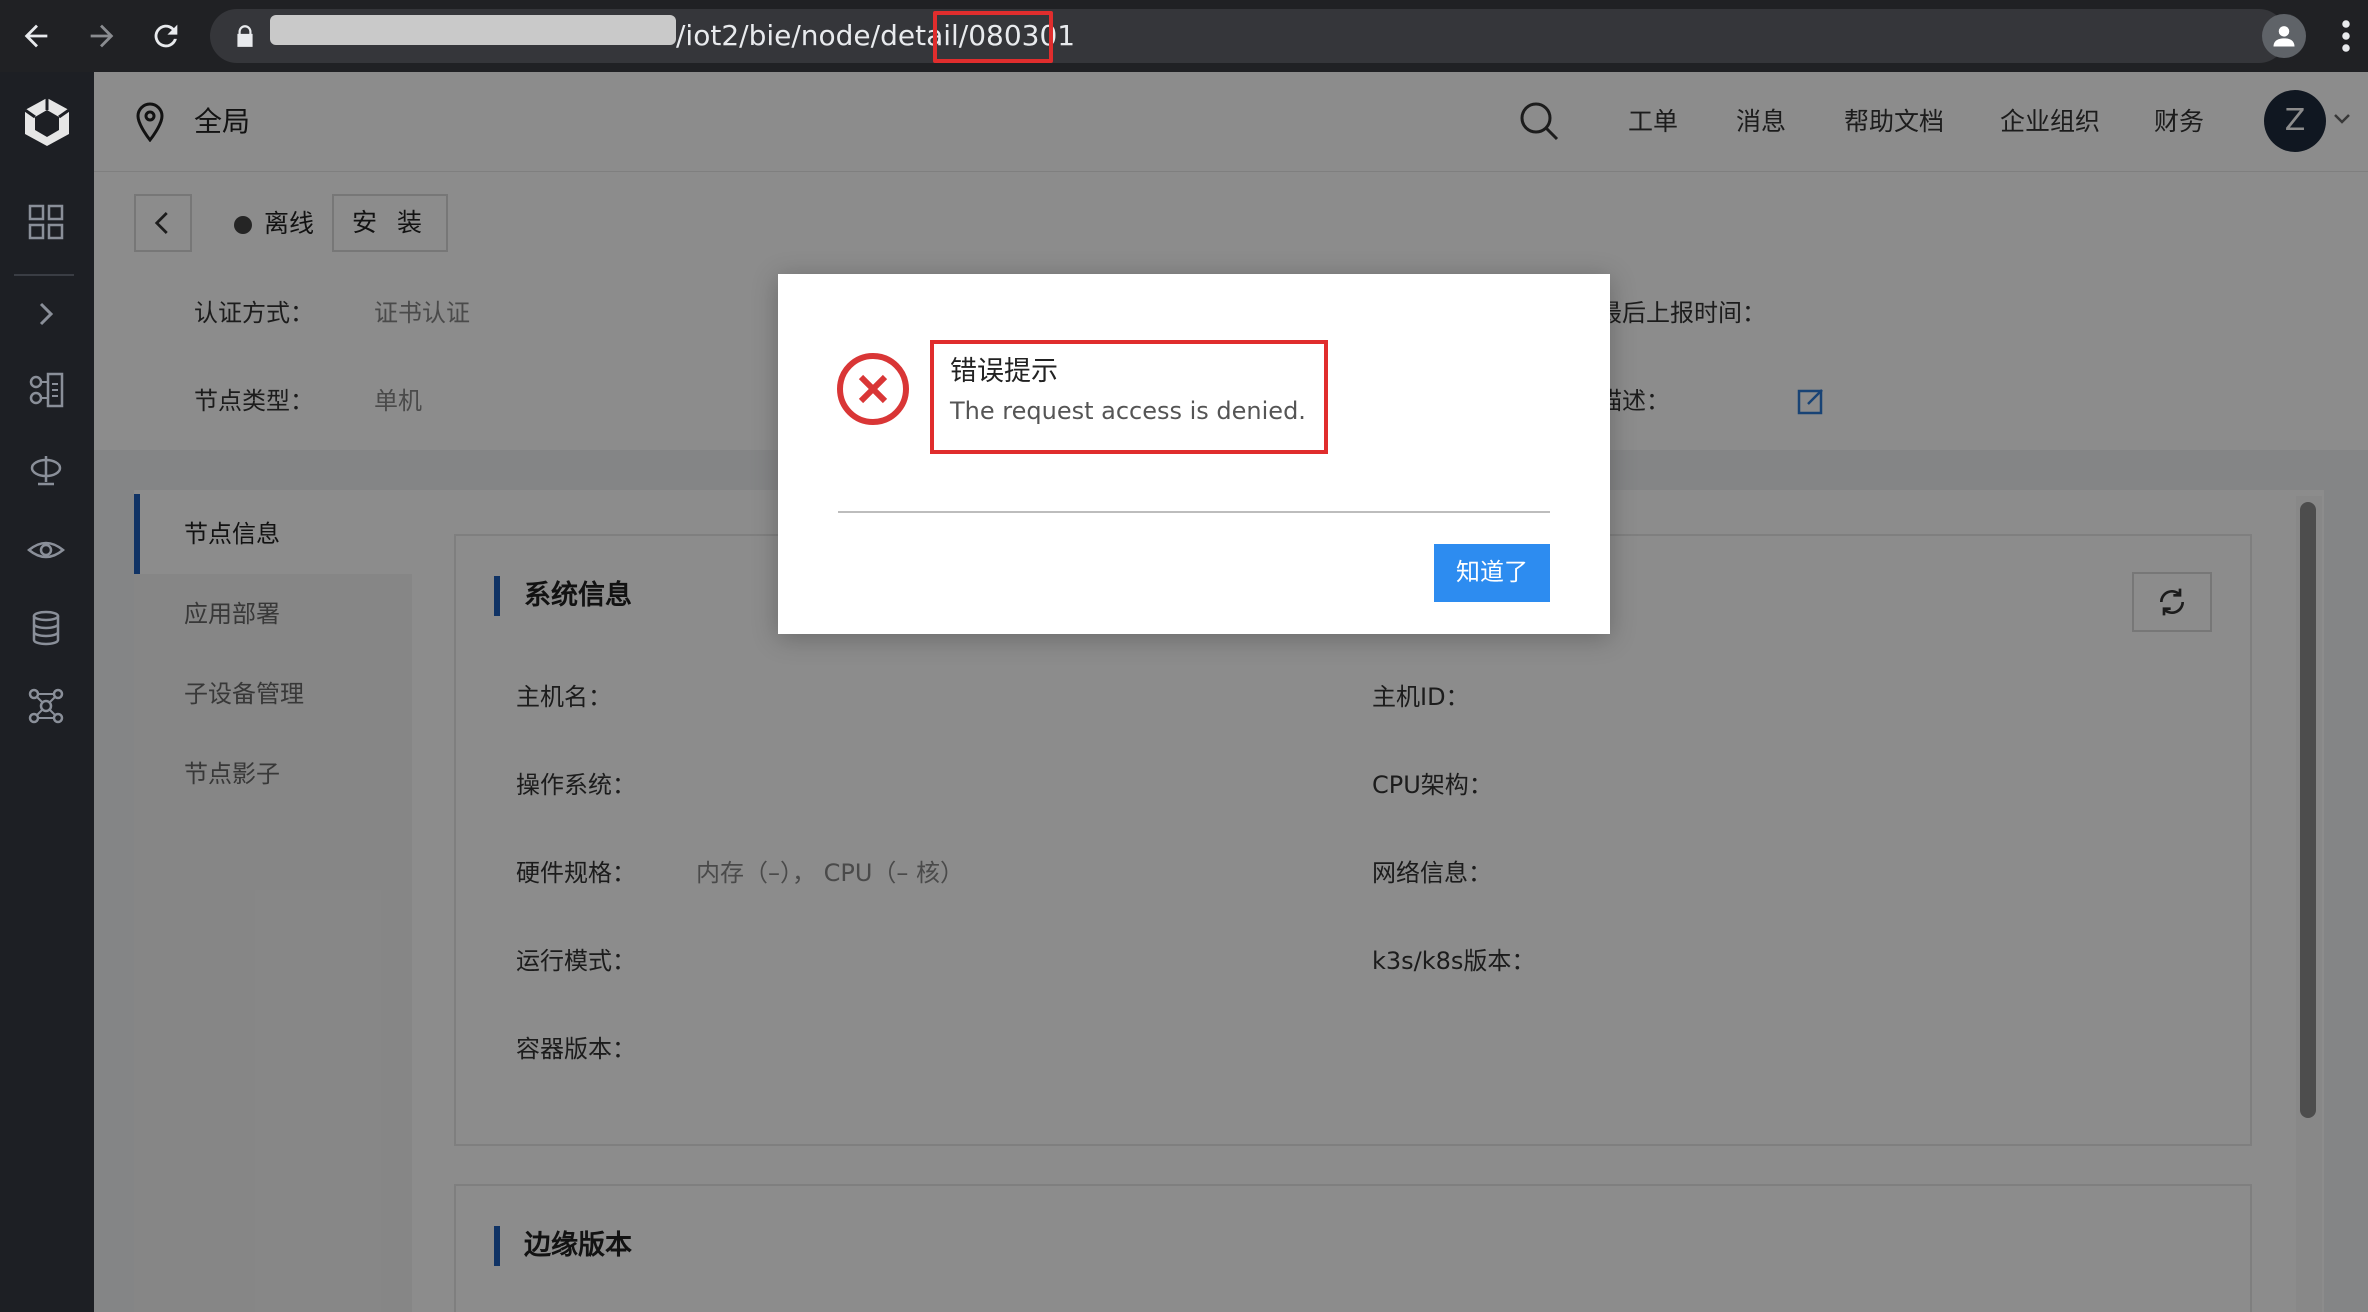 The image size is (2368, 1312). What do you see at coordinates (1492, 573) in the screenshot?
I see `acknowledge-button: 知道了` at bounding box center [1492, 573].